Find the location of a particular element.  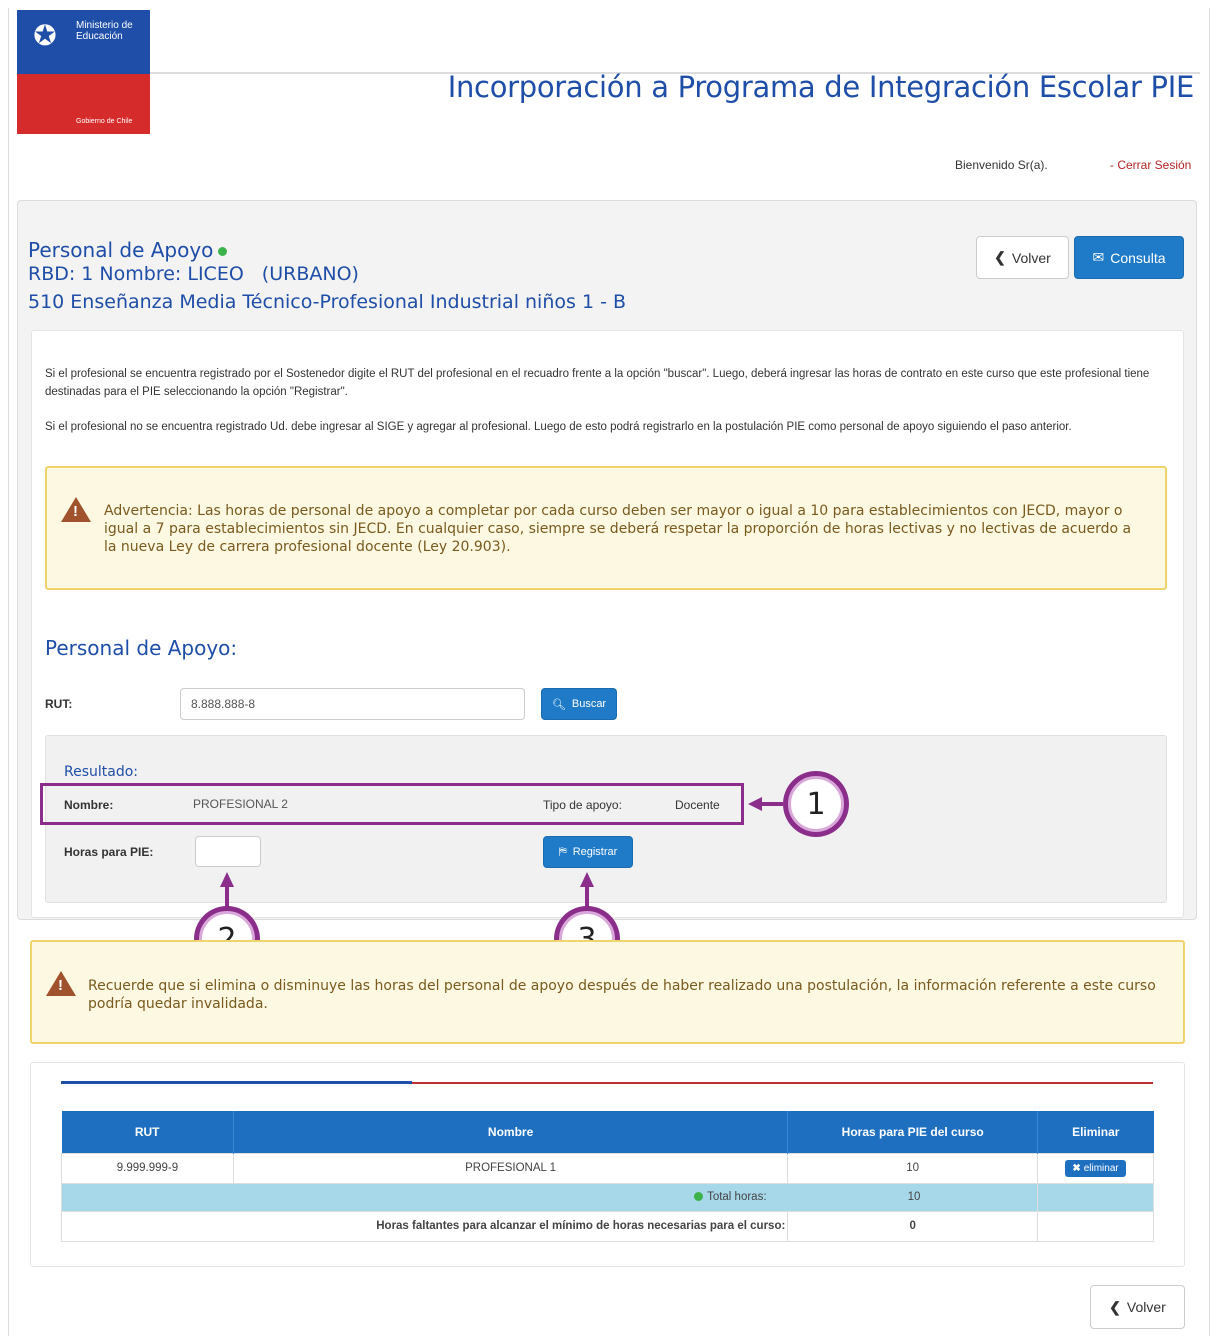

consulta-label: Consulta is located at coordinates (1138, 257).